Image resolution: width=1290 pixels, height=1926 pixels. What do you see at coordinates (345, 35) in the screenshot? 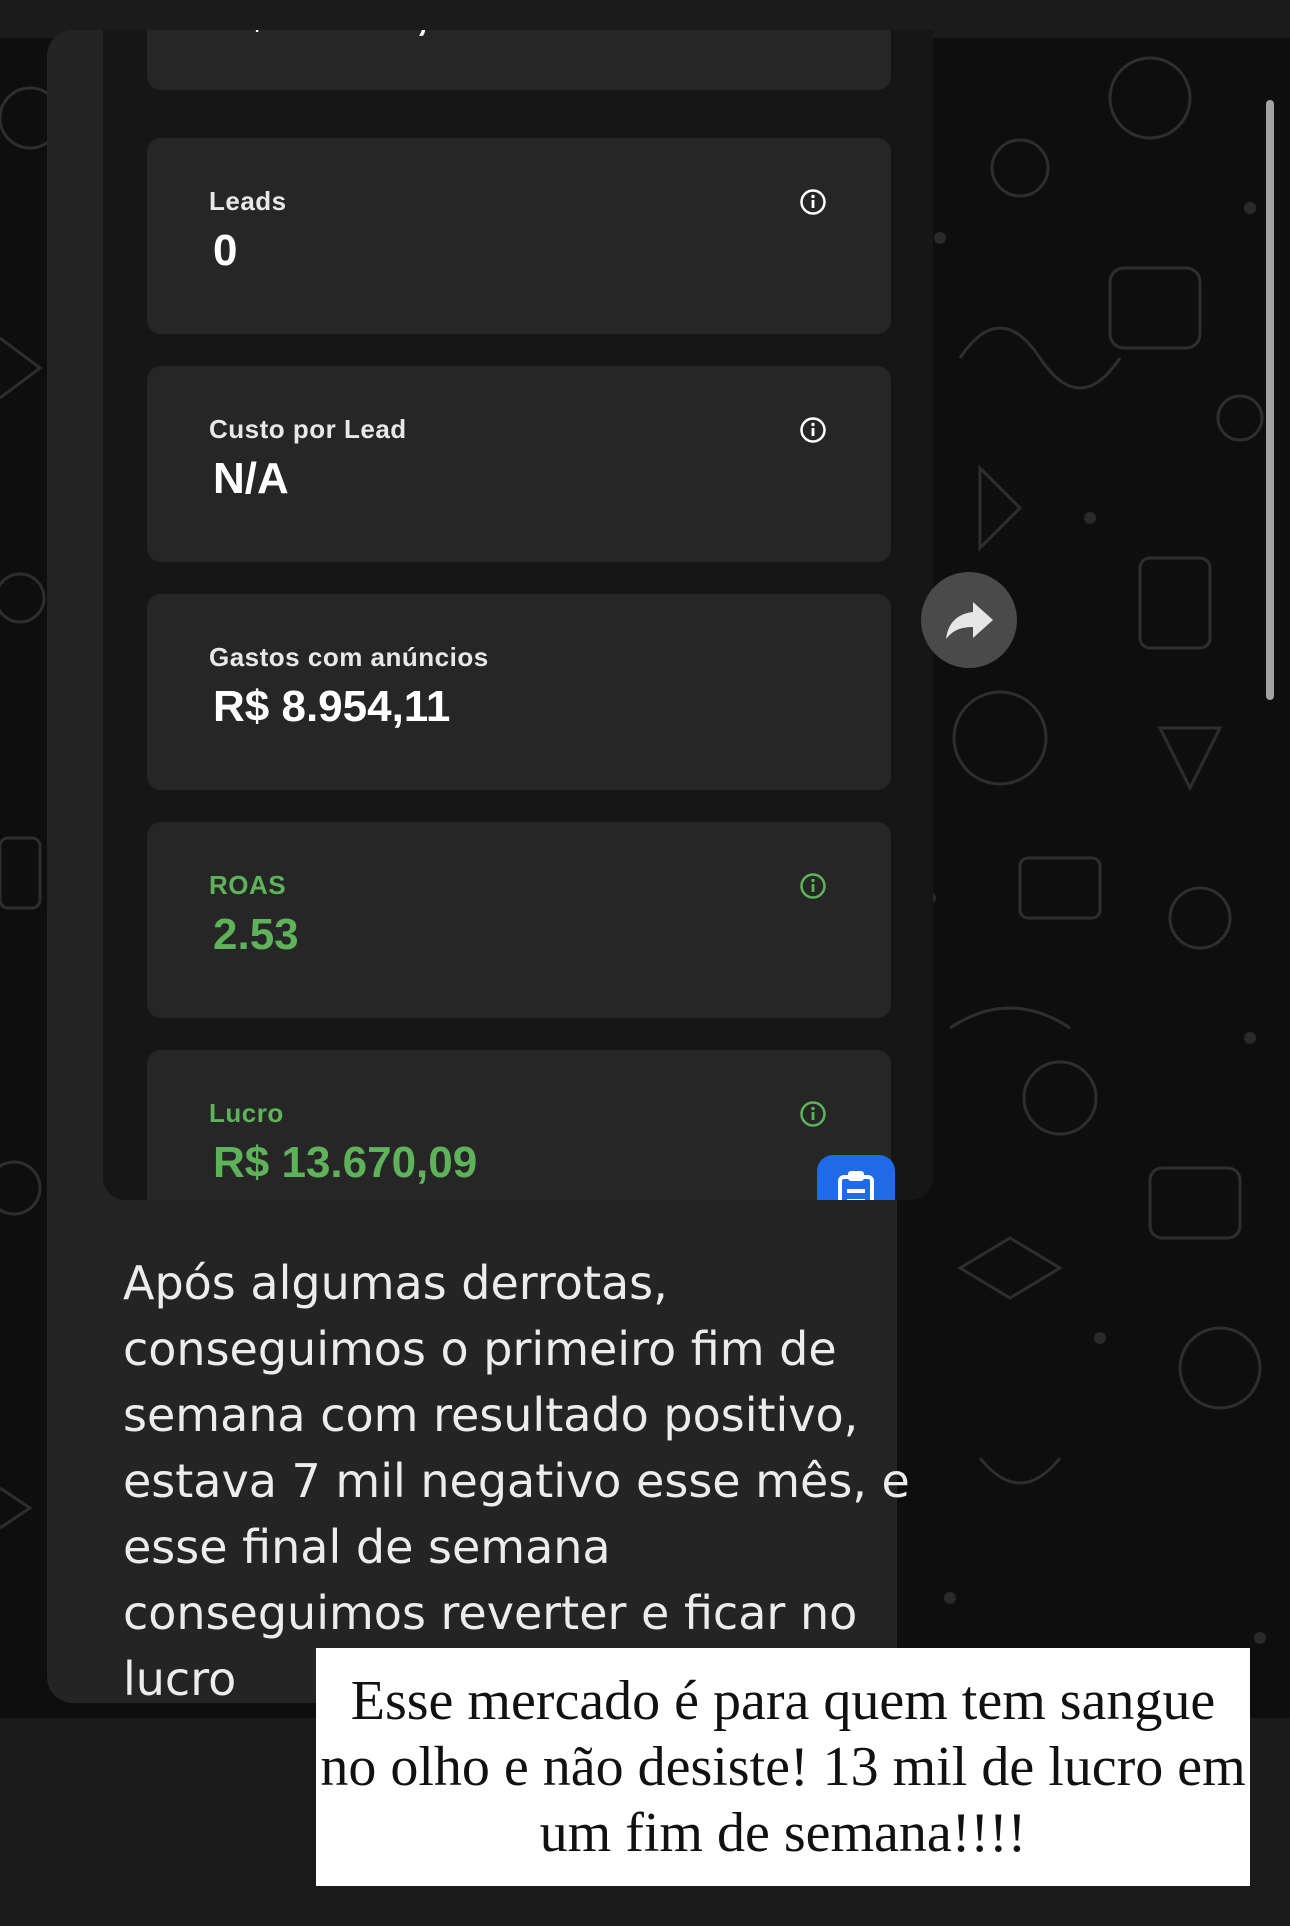
I see `metric-value: R$ 22.624,22` at bounding box center [345, 35].